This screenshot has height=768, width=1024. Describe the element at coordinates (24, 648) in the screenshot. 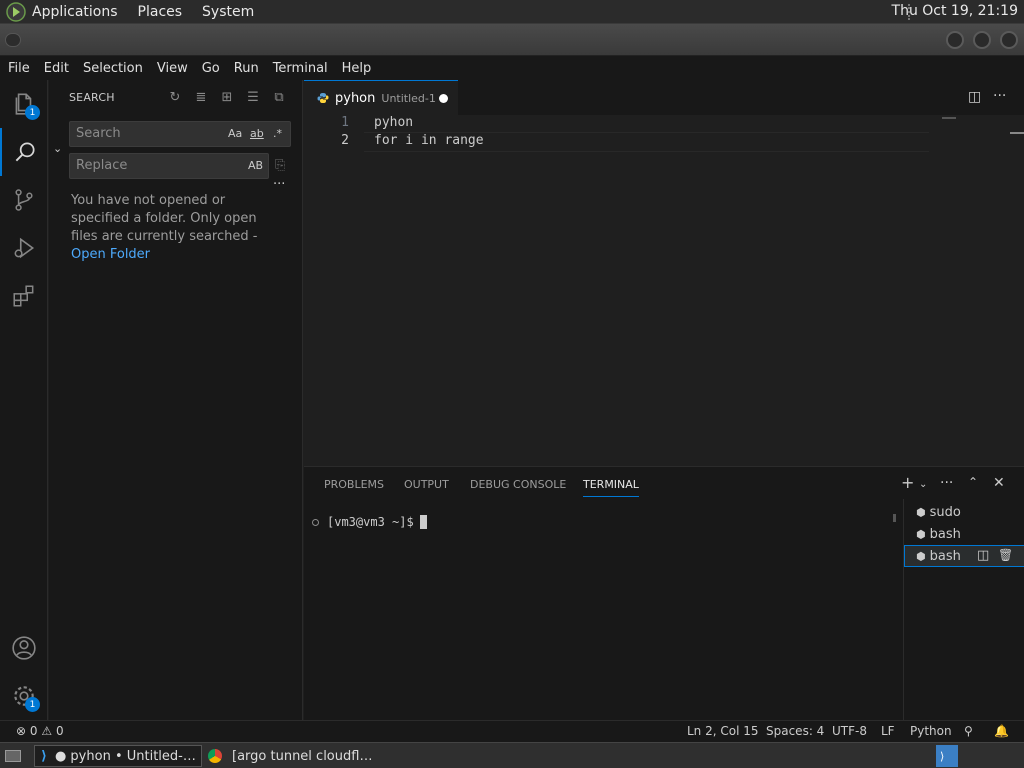

I see `accounts-button` at that location.